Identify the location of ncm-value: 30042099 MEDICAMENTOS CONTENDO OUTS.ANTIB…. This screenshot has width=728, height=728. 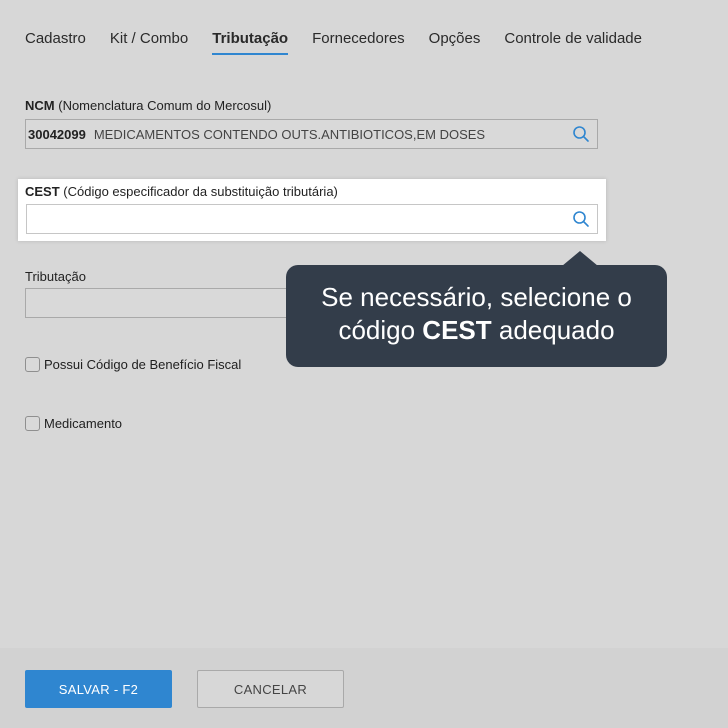
(295, 134).